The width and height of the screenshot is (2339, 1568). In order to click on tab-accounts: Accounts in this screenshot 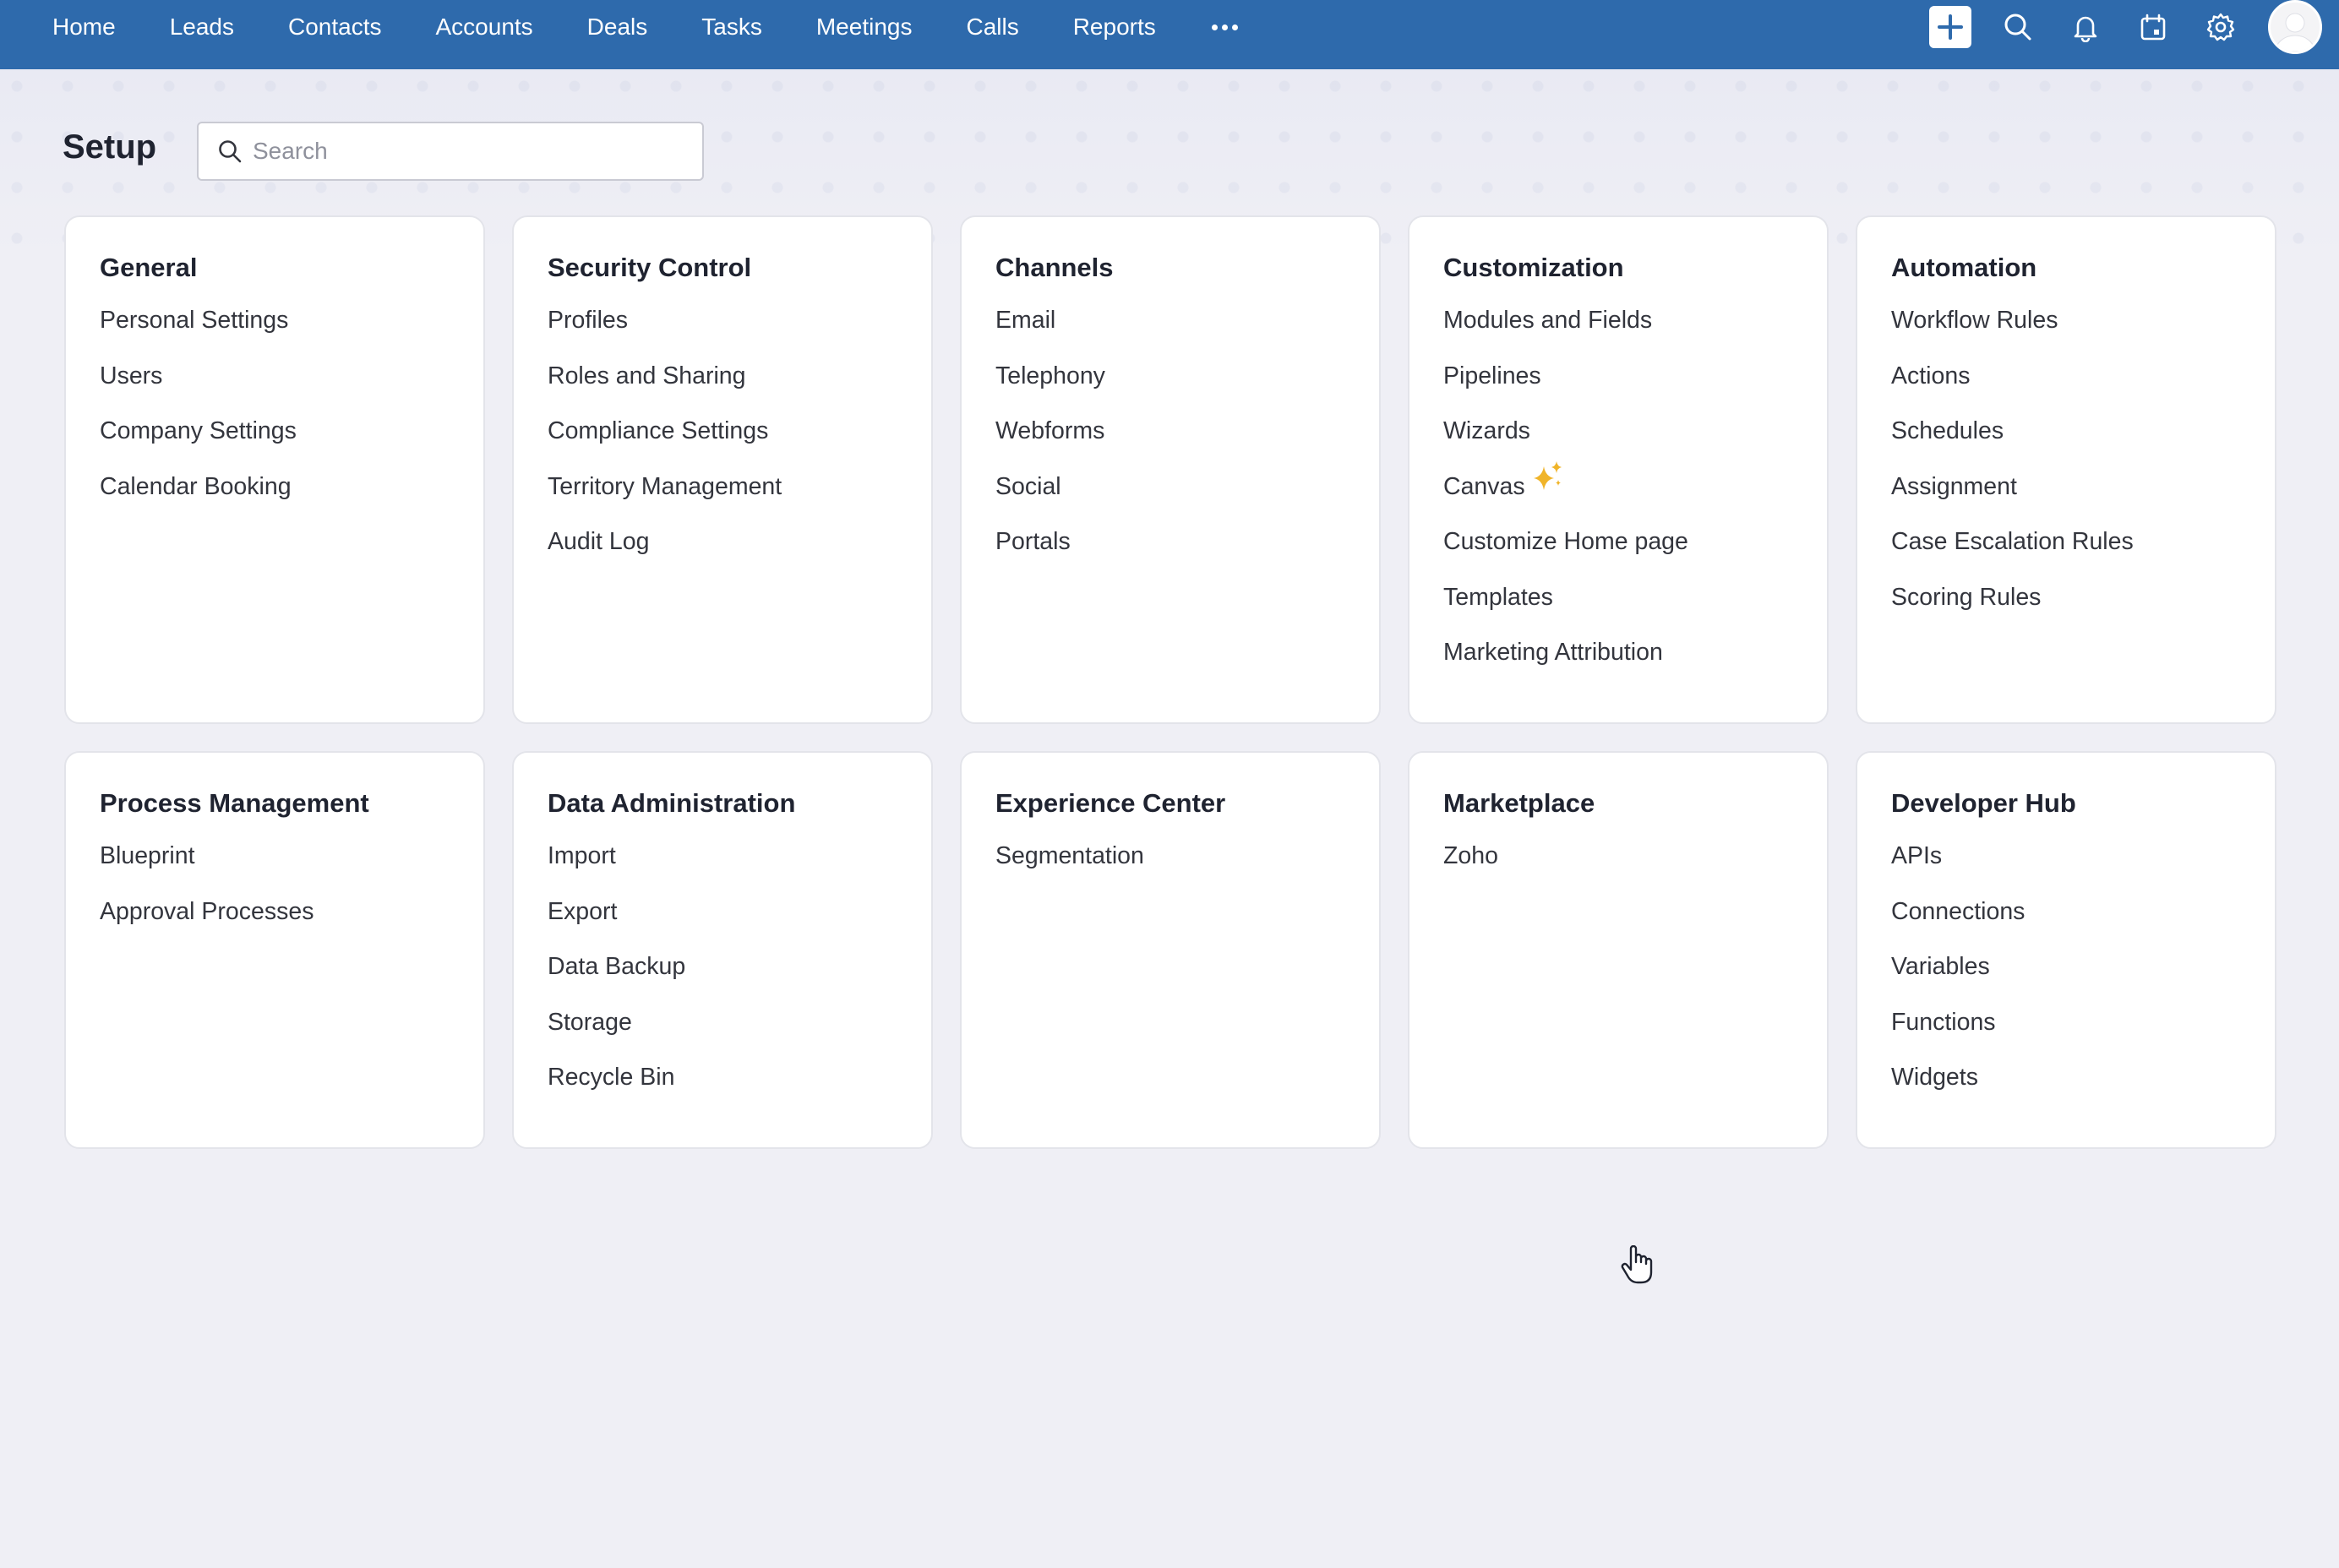, I will do `click(484, 27)`.